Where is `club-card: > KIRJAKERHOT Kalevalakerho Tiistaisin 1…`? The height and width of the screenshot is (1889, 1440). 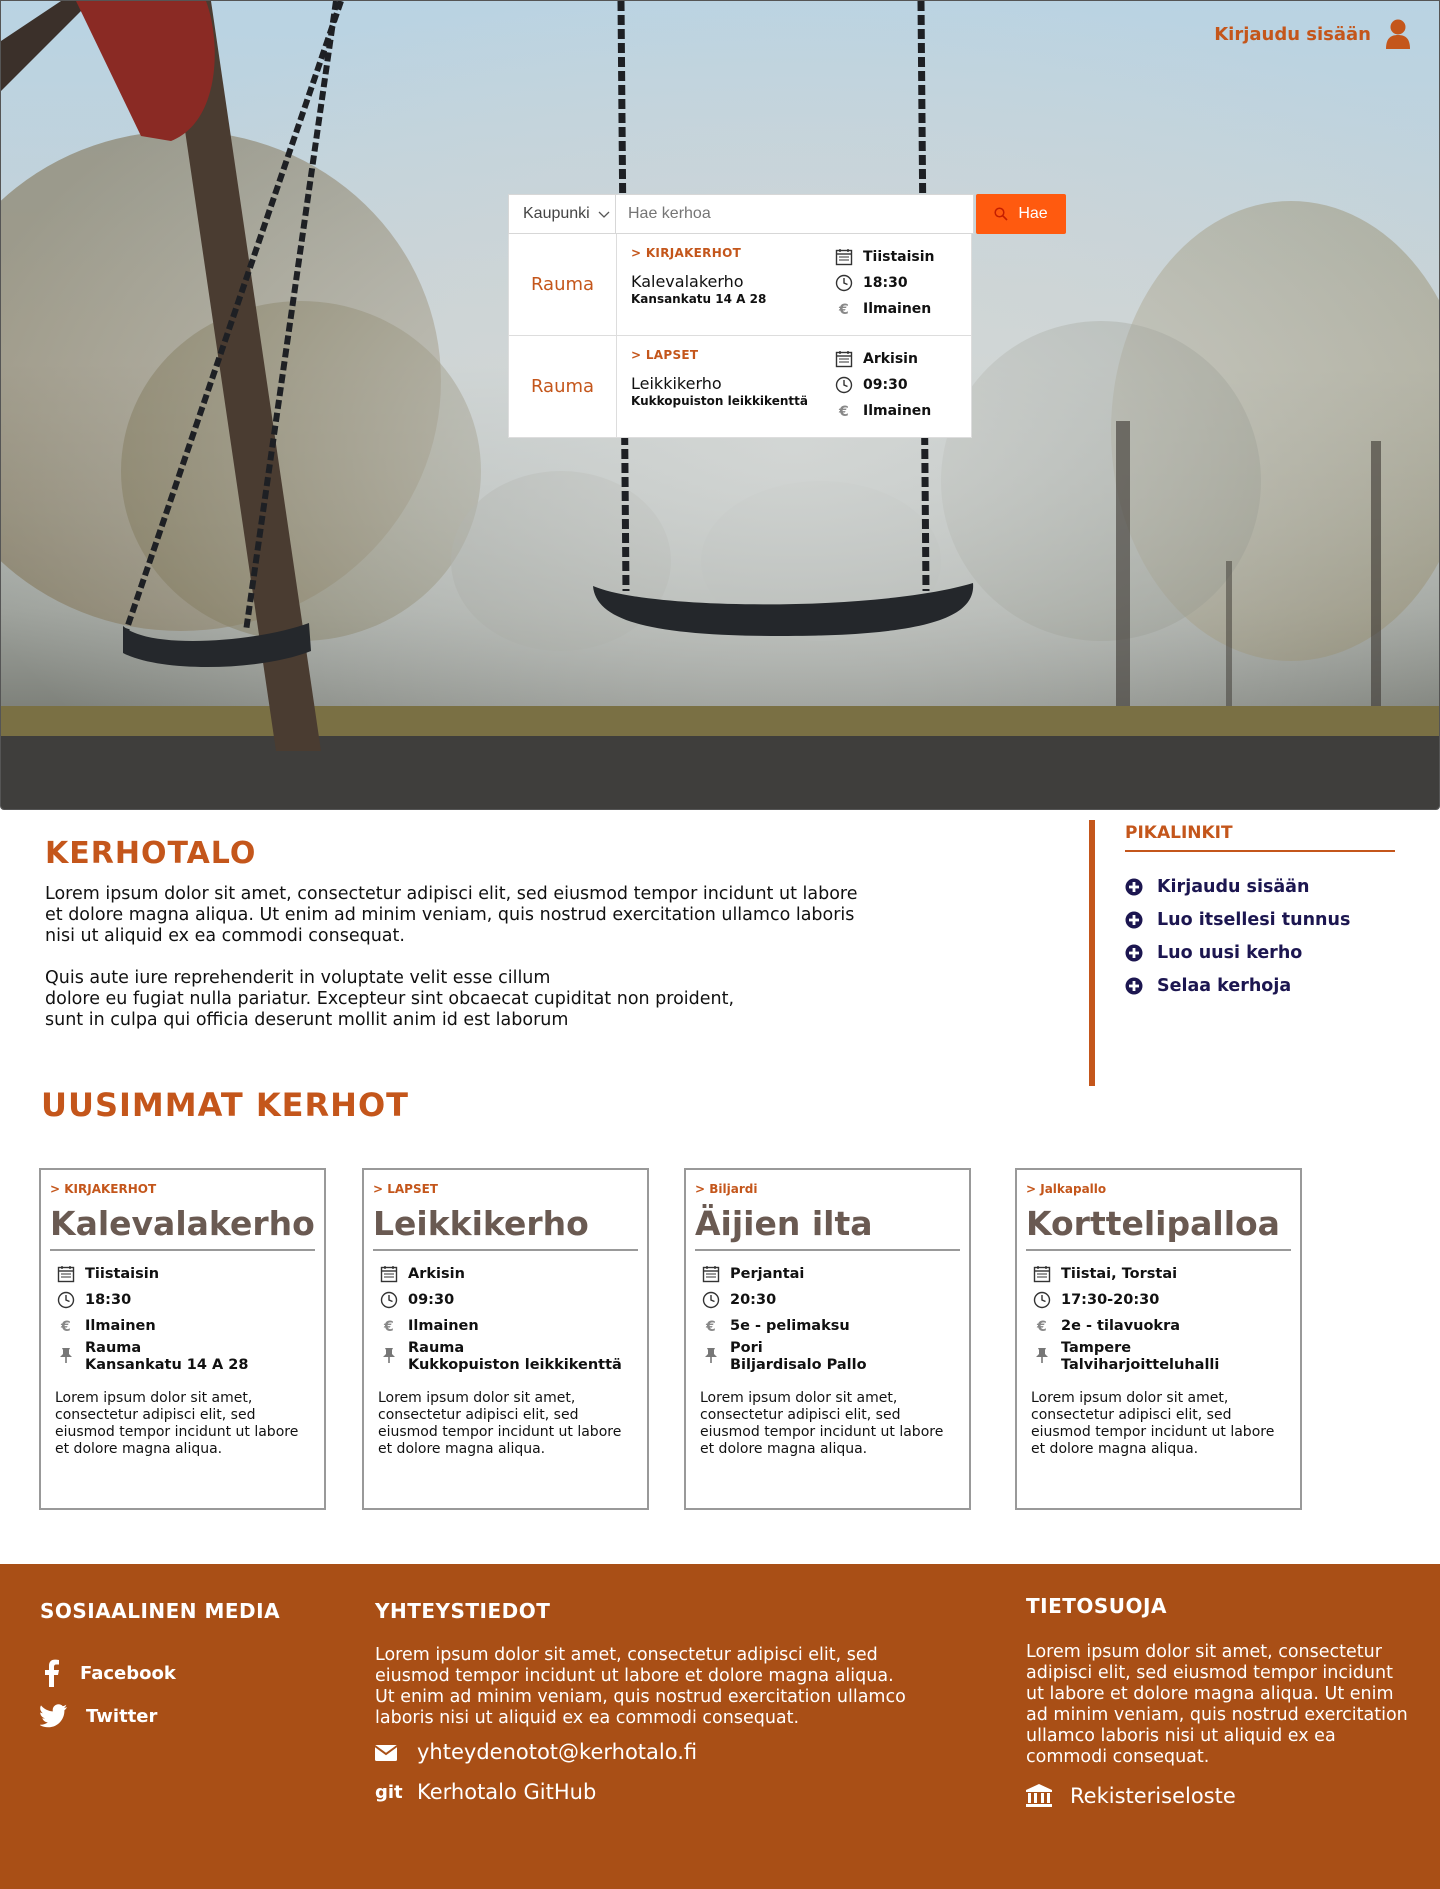
club-card: > KIRJAKERHOT Kalevalakerho Tiistaisin 1… is located at coordinates (182, 1339).